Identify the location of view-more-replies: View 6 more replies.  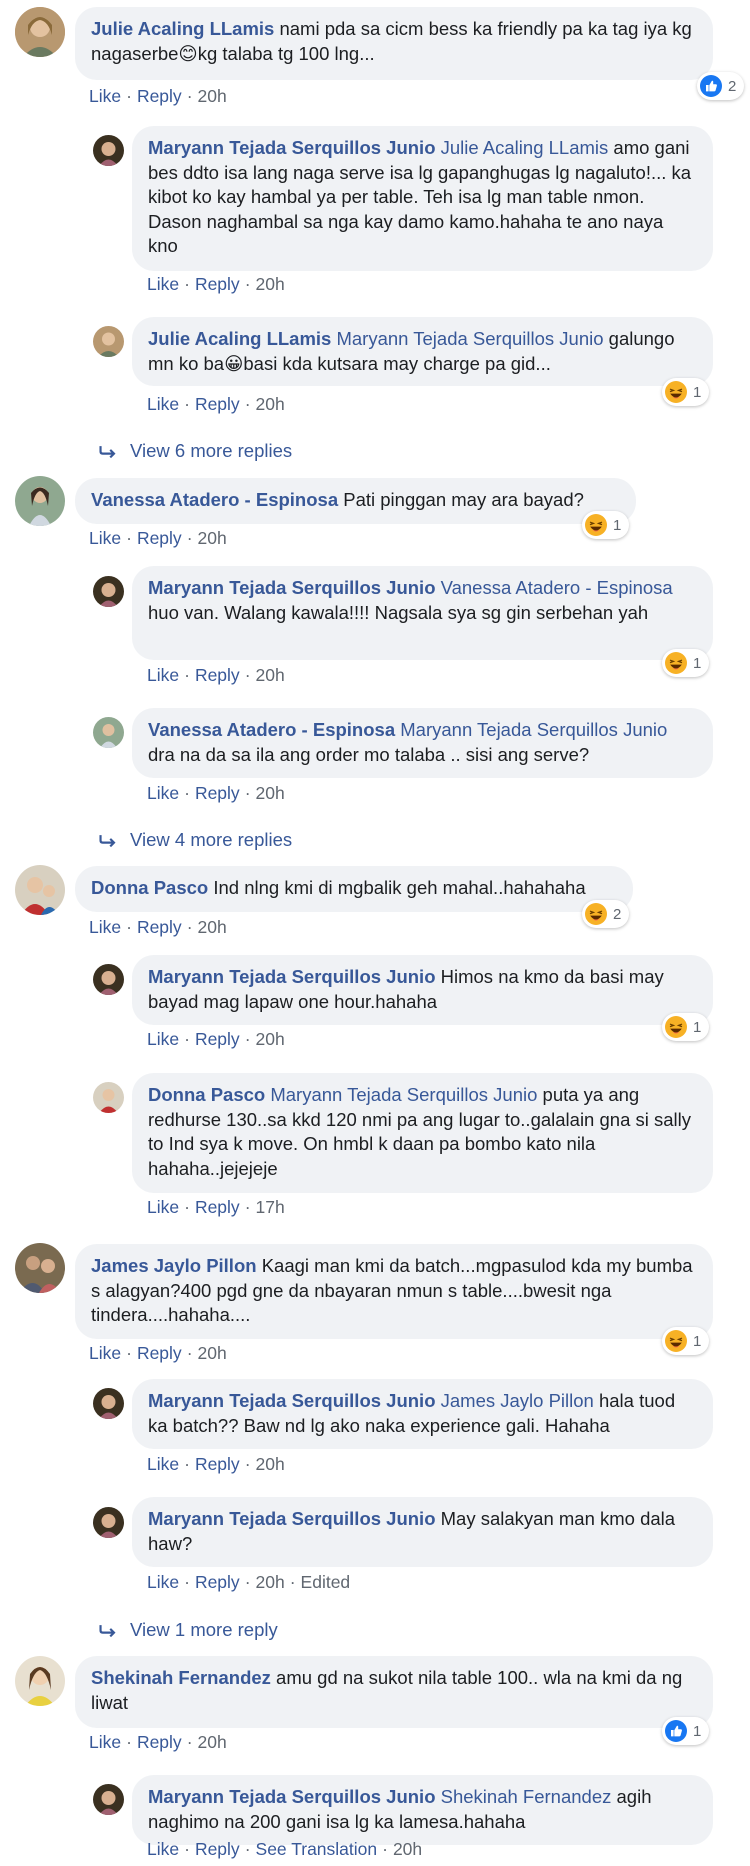
(195, 451).